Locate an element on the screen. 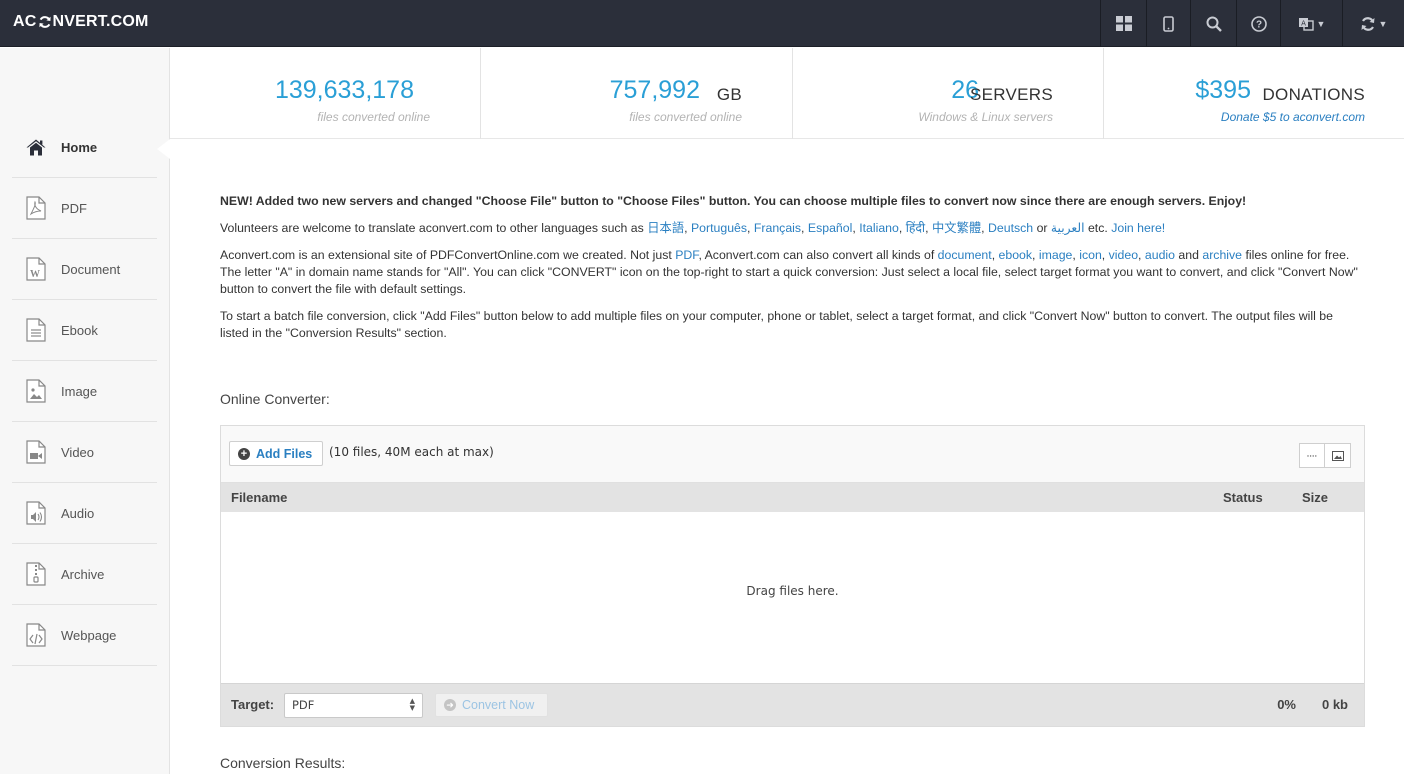 The height and width of the screenshot is (774, 1404). sidebar-item-pdf: PDF is located at coordinates (84, 208).